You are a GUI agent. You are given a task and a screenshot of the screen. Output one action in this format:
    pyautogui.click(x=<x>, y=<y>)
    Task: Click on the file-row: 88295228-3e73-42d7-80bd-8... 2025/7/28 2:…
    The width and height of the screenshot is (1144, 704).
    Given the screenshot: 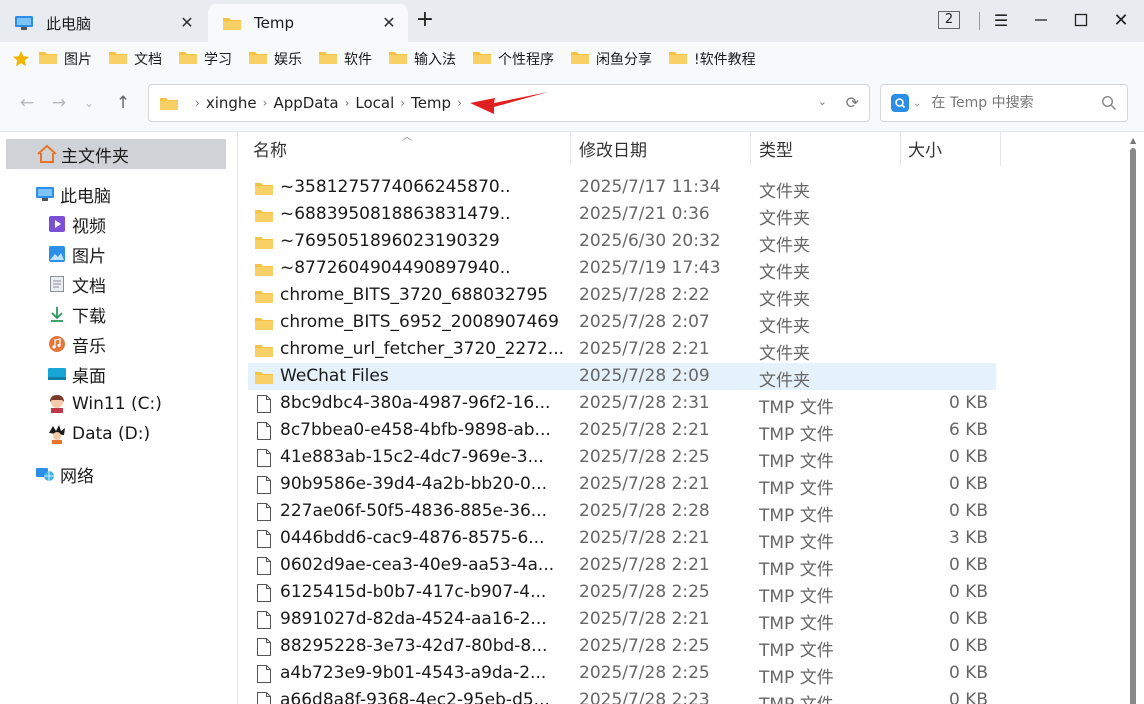 What is the action you would take?
    pyautogui.click(x=622, y=647)
    